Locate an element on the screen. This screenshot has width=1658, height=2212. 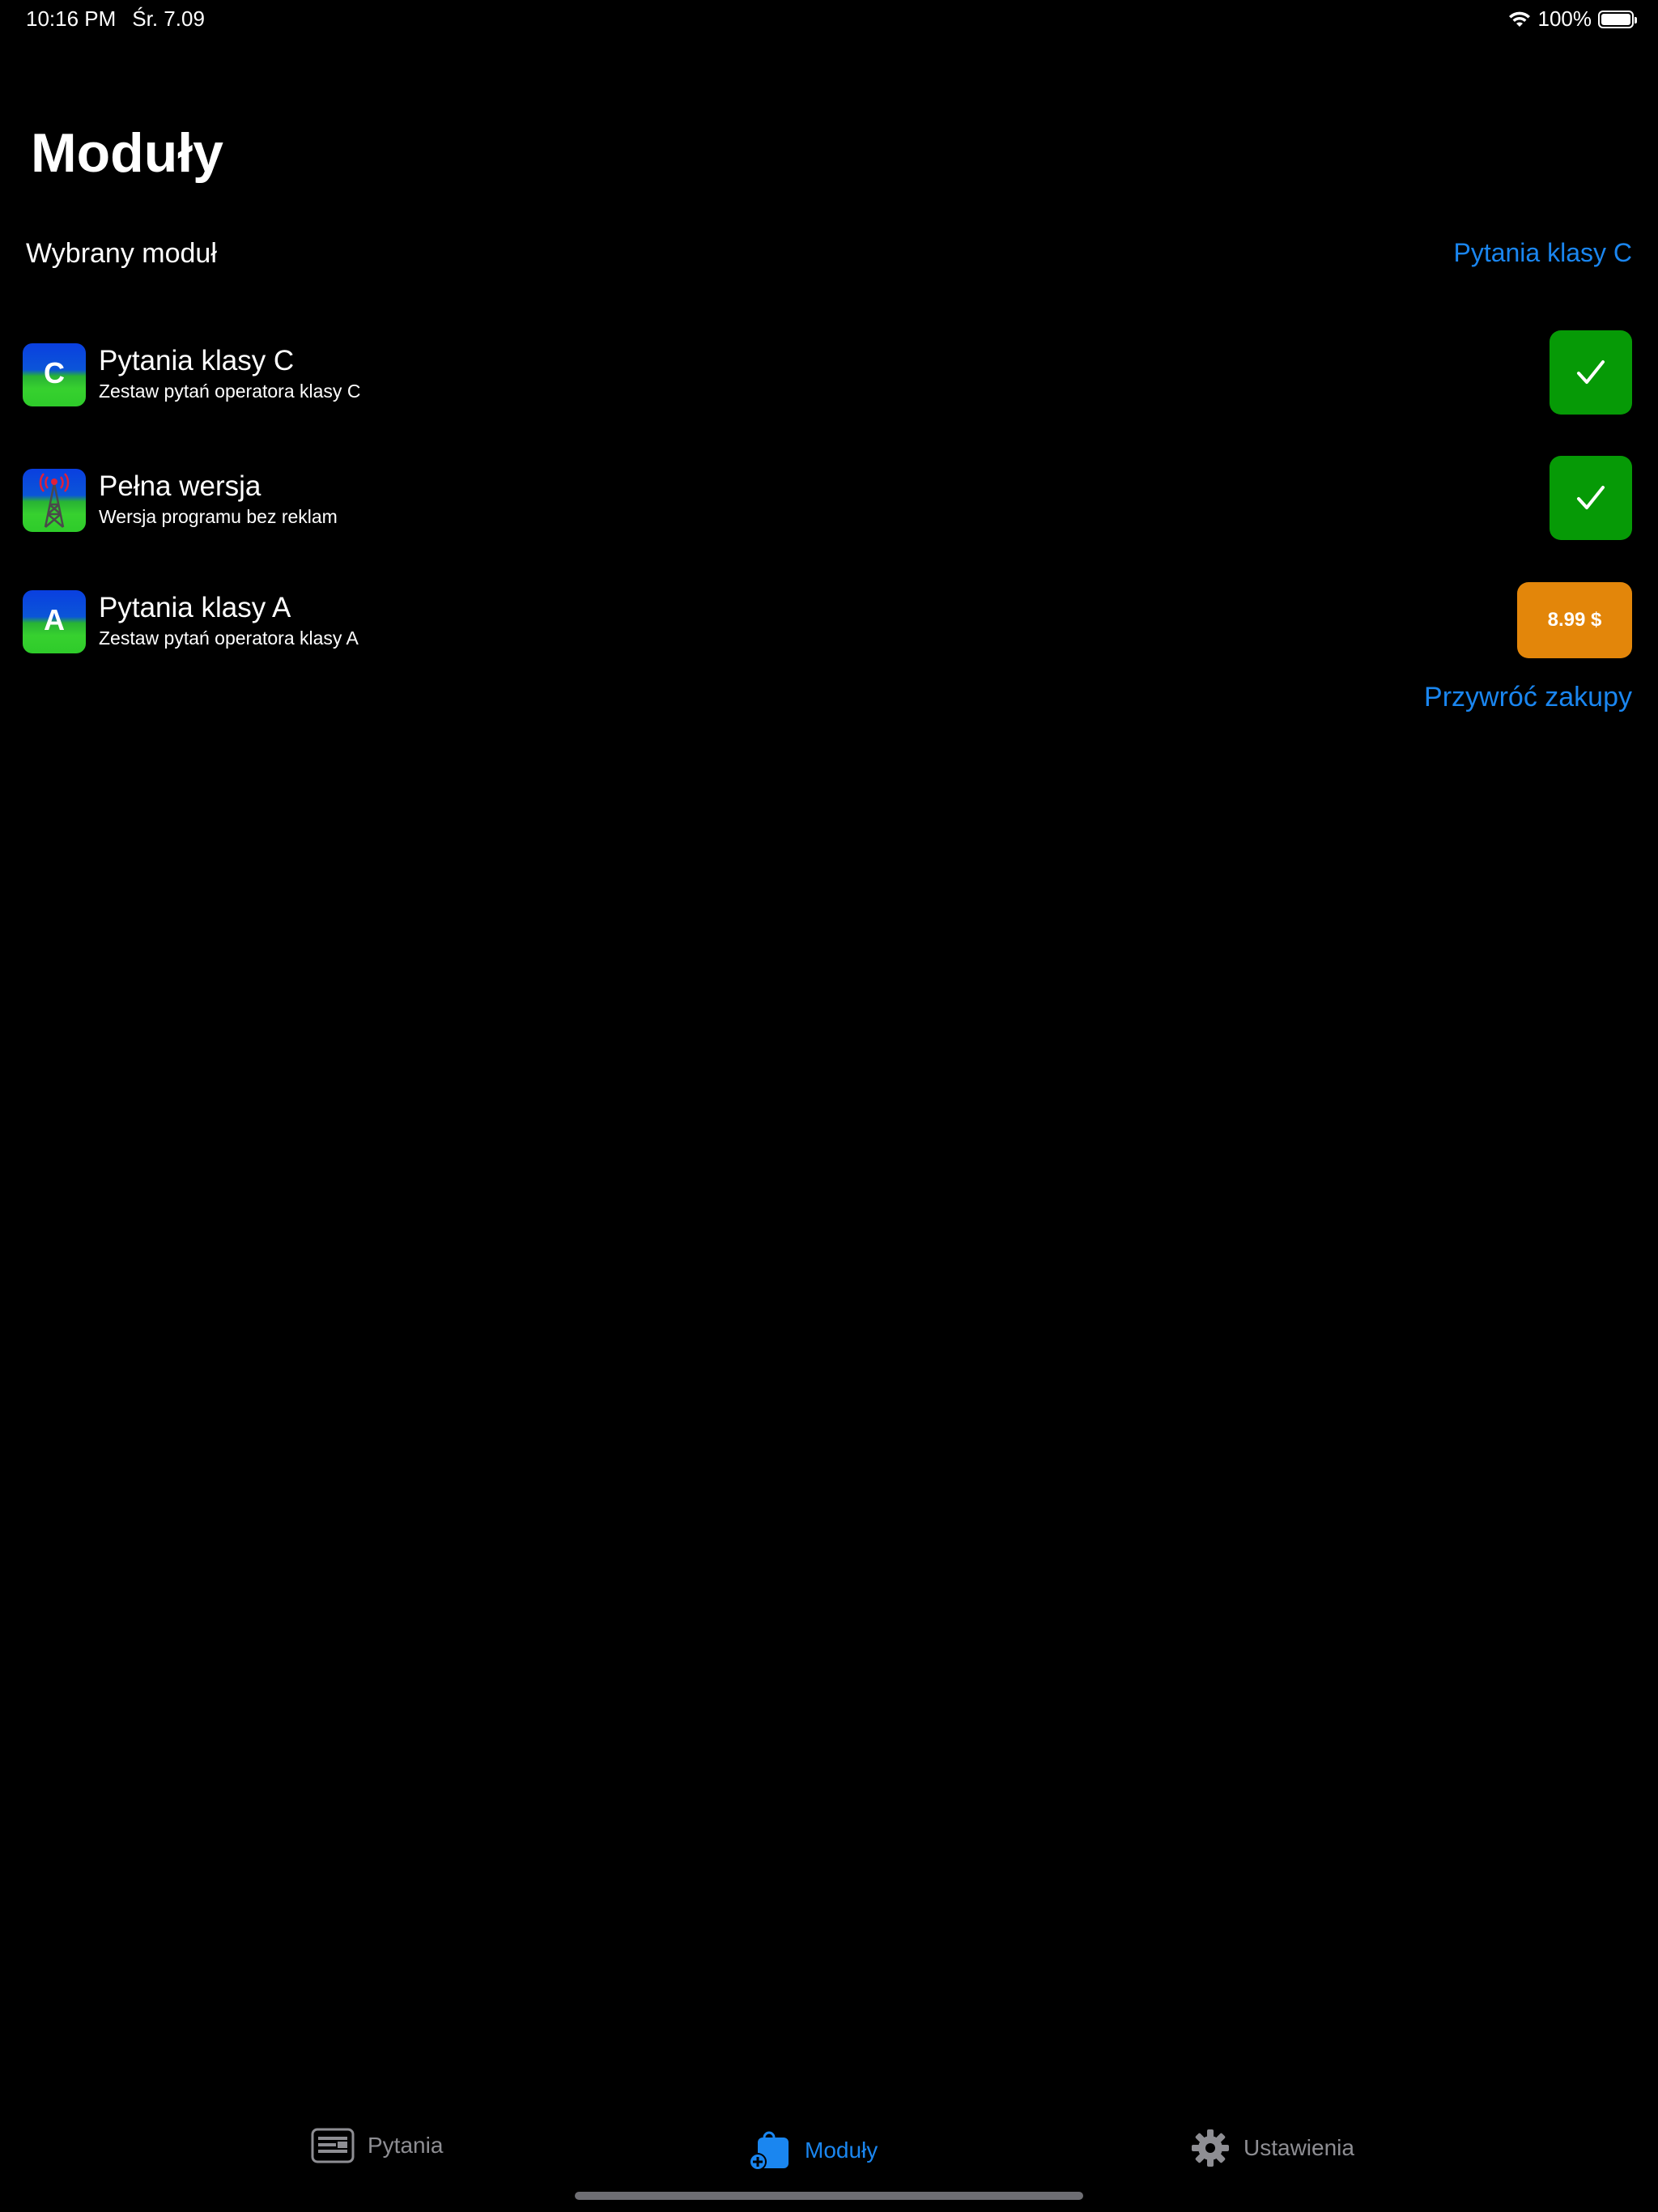
status-time: 10:16 PM is located at coordinates (71, 19).